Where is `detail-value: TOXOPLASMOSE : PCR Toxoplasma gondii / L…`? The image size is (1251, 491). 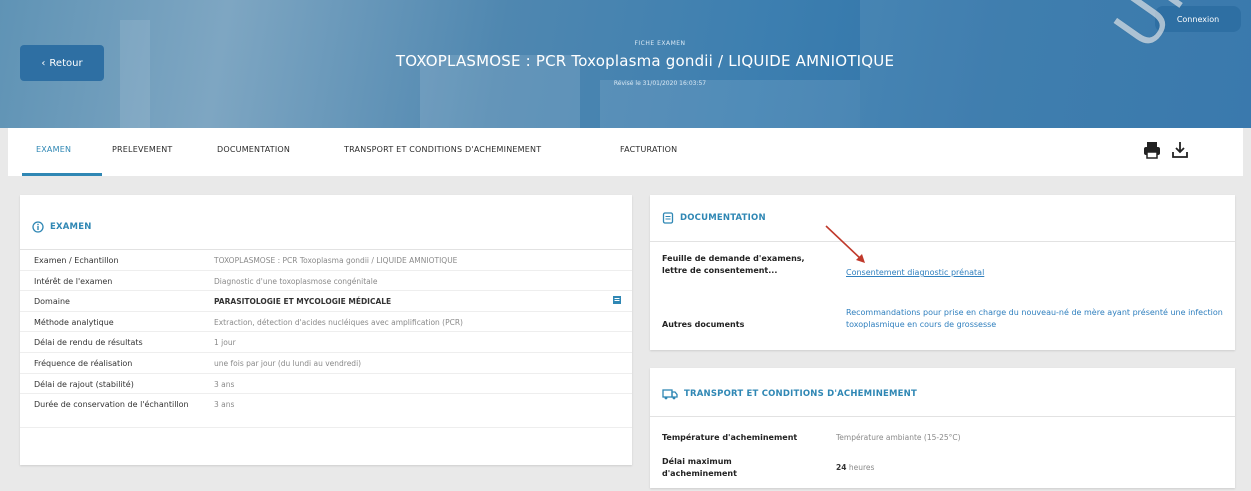
detail-value: TOXOPLASMOSE : PCR Toxoplasma gondii / L… is located at coordinates (336, 260).